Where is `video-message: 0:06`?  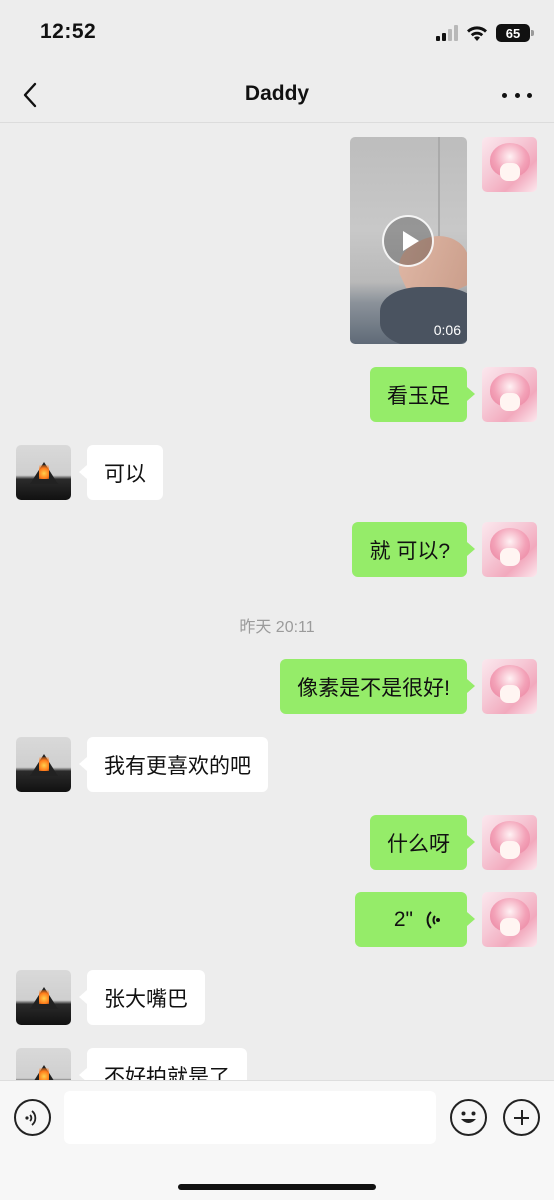 video-message: 0:06 is located at coordinates (408, 240).